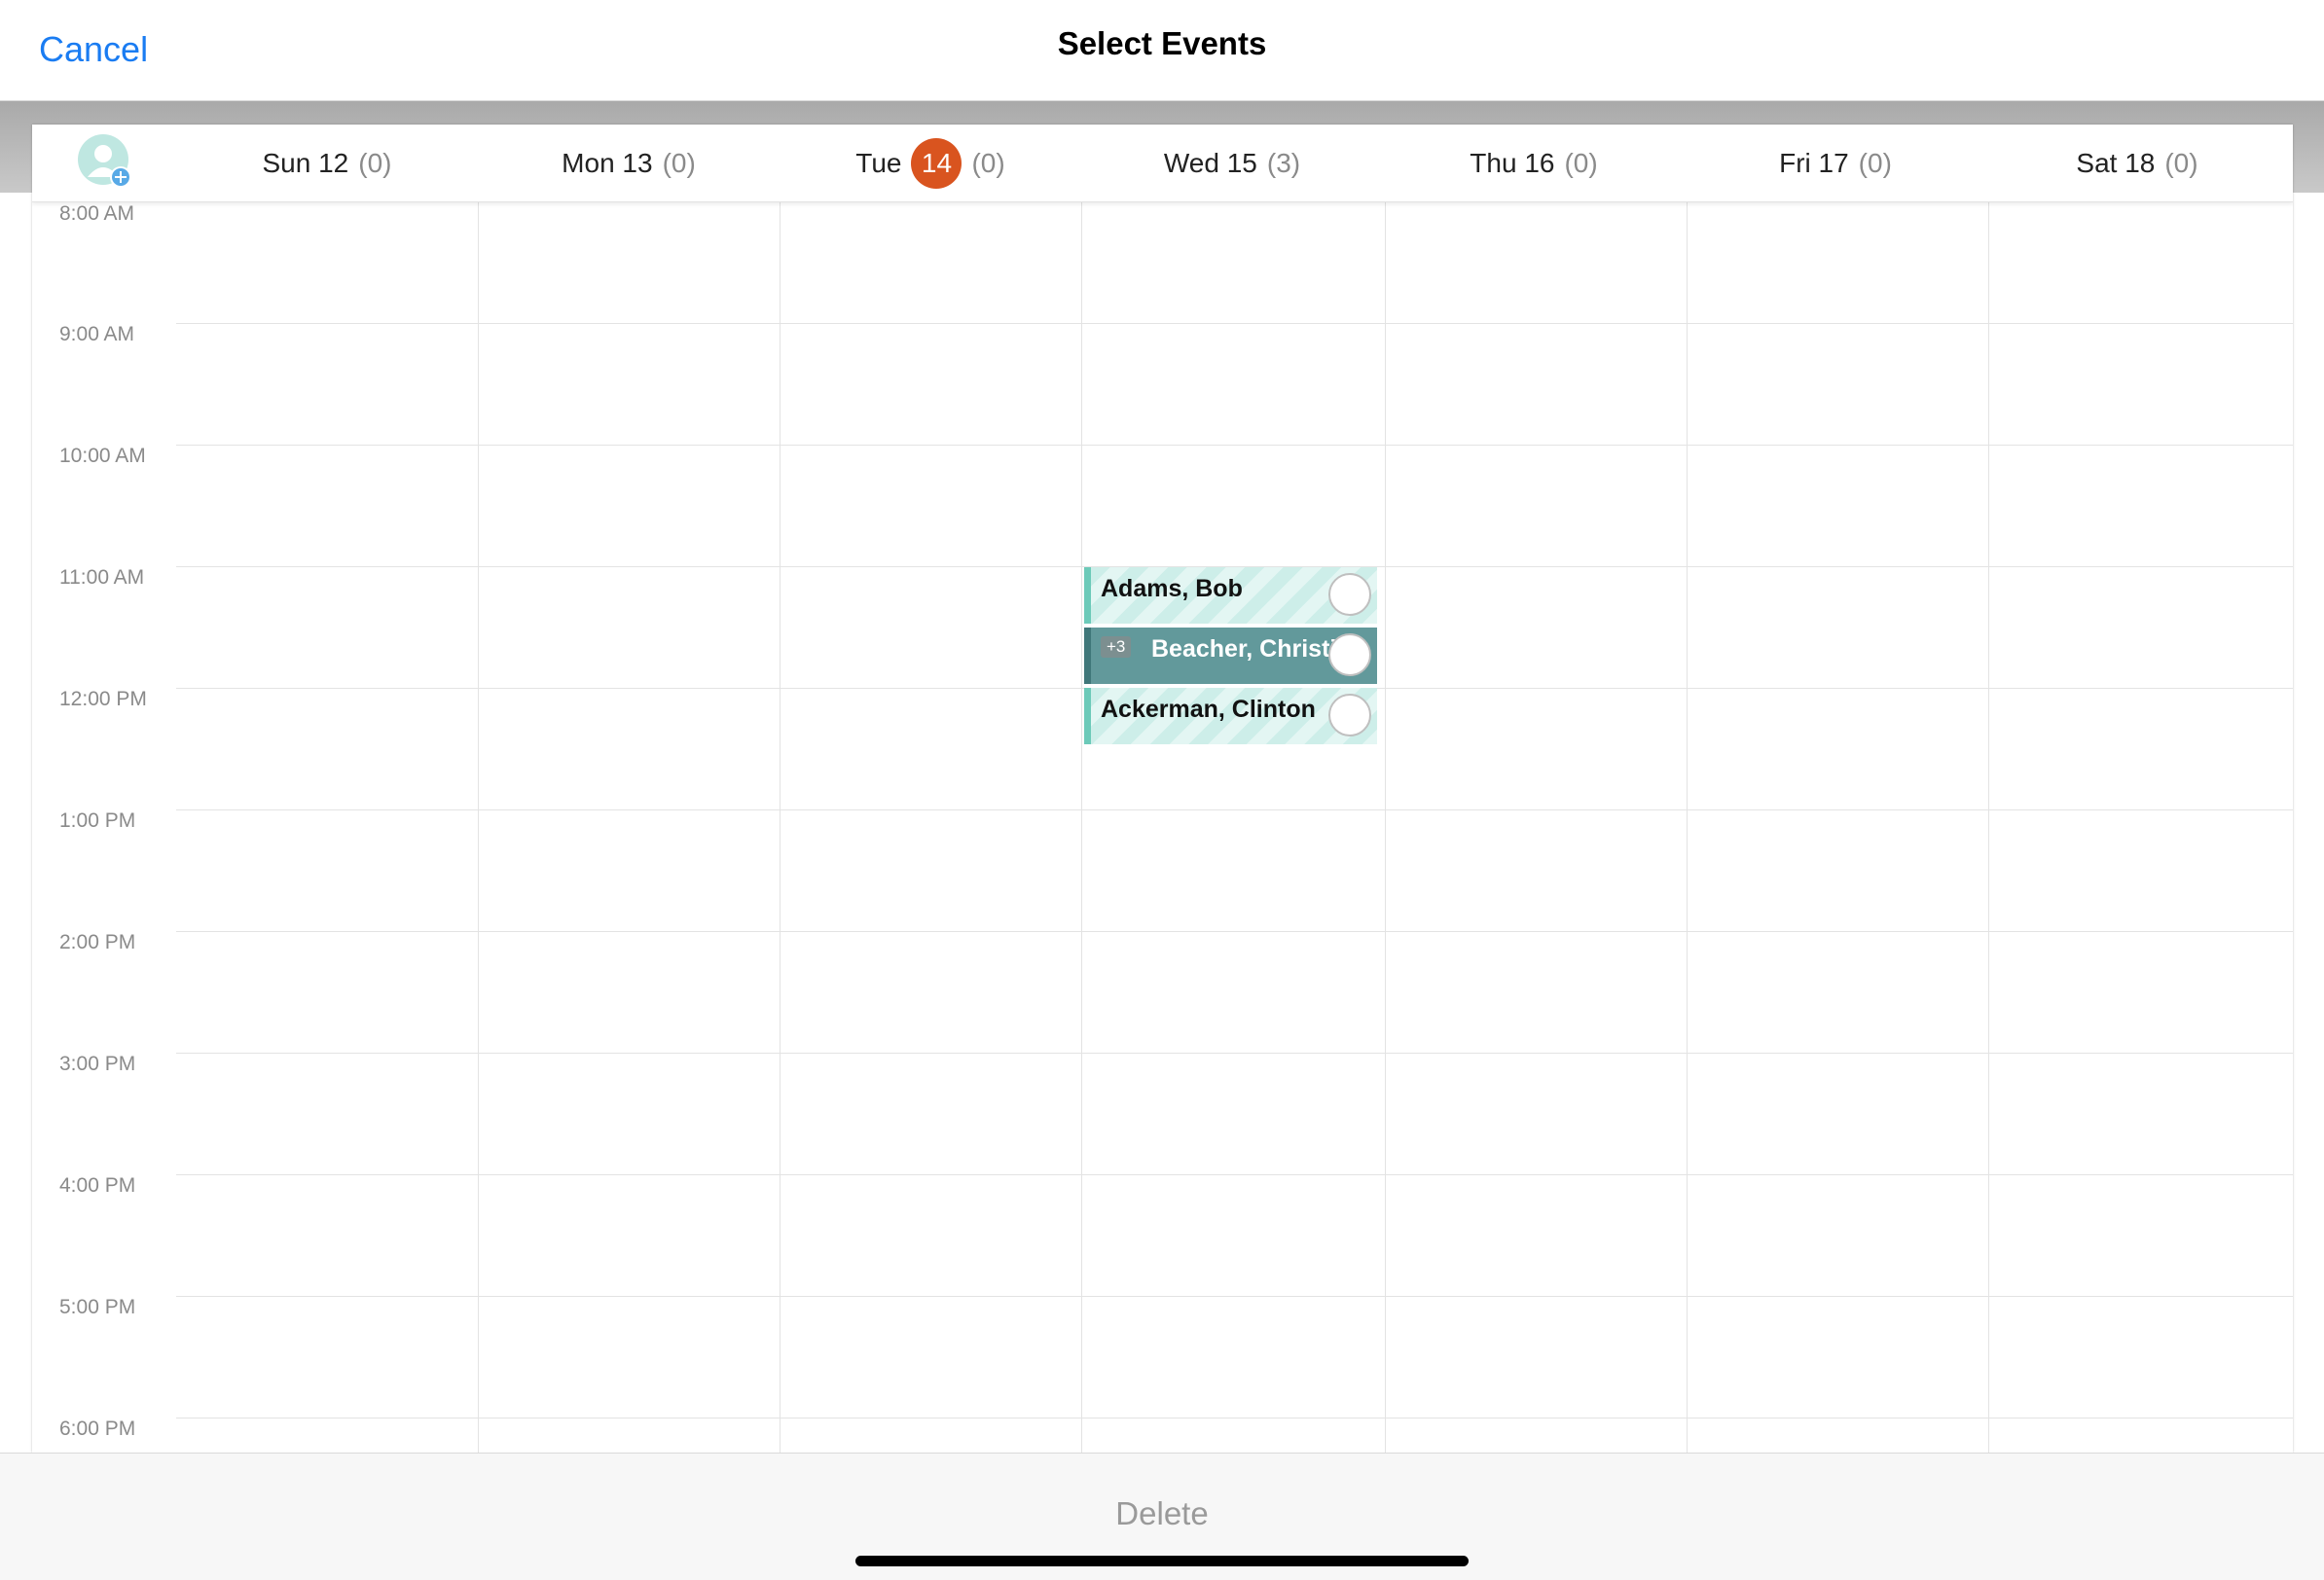  I want to click on day-header-fri: Fri 17 (0), so click(1835, 163).